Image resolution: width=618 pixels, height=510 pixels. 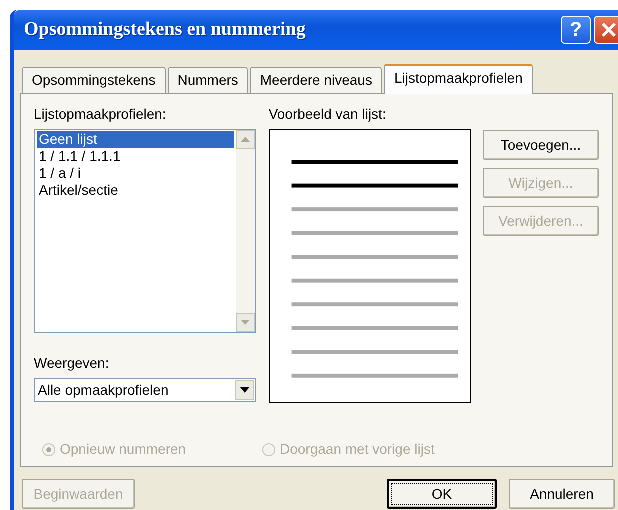 What do you see at coordinates (357, 449) in the screenshot?
I see `radio-label: Doorgaan met vorige lijst` at bounding box center [357, 449].